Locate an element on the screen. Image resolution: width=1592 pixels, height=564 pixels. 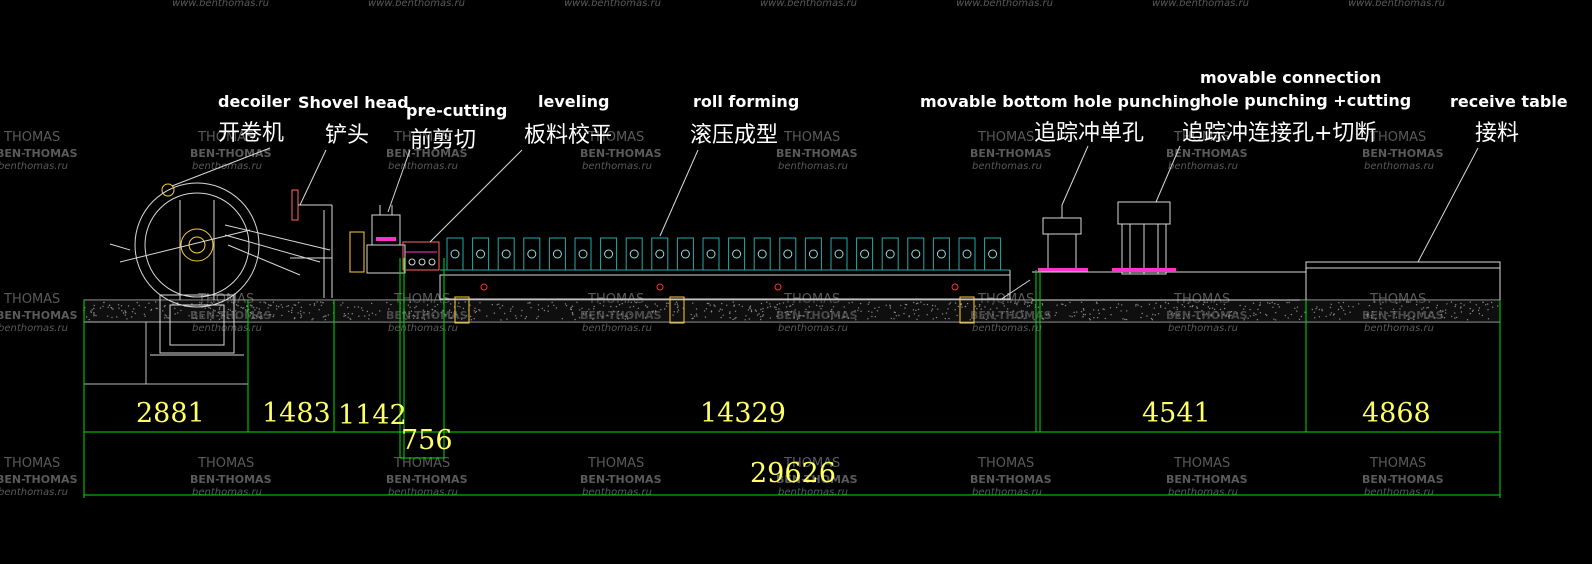
roller-stations is located at coordinates (724, 254).